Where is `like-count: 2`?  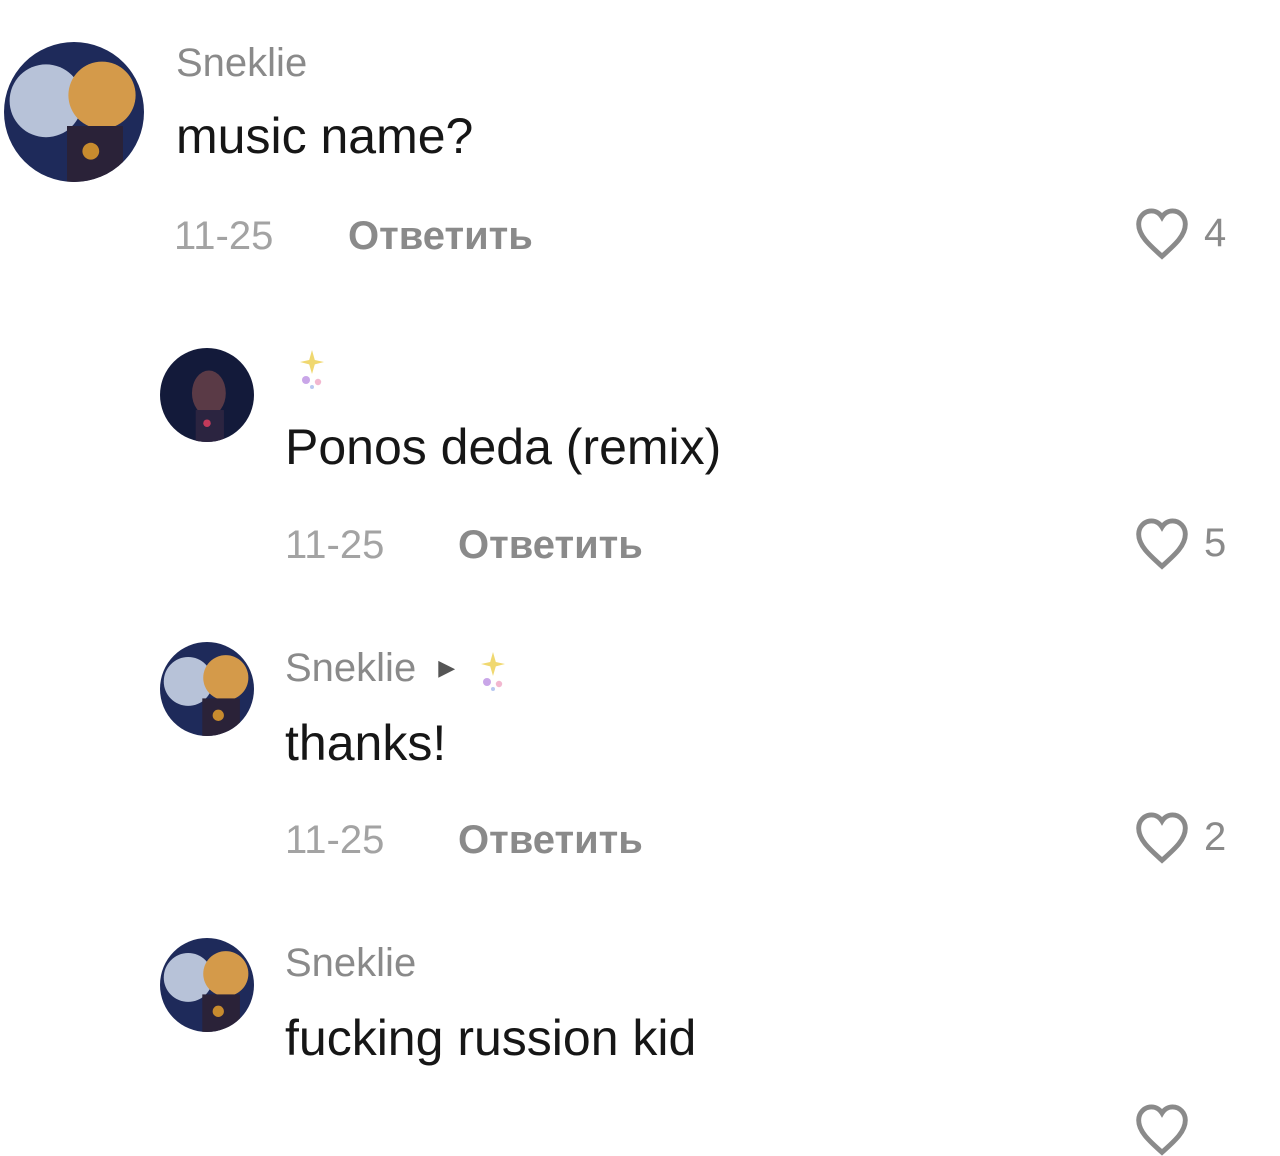 like-count: 2 is located at coordinates (1215, 837).